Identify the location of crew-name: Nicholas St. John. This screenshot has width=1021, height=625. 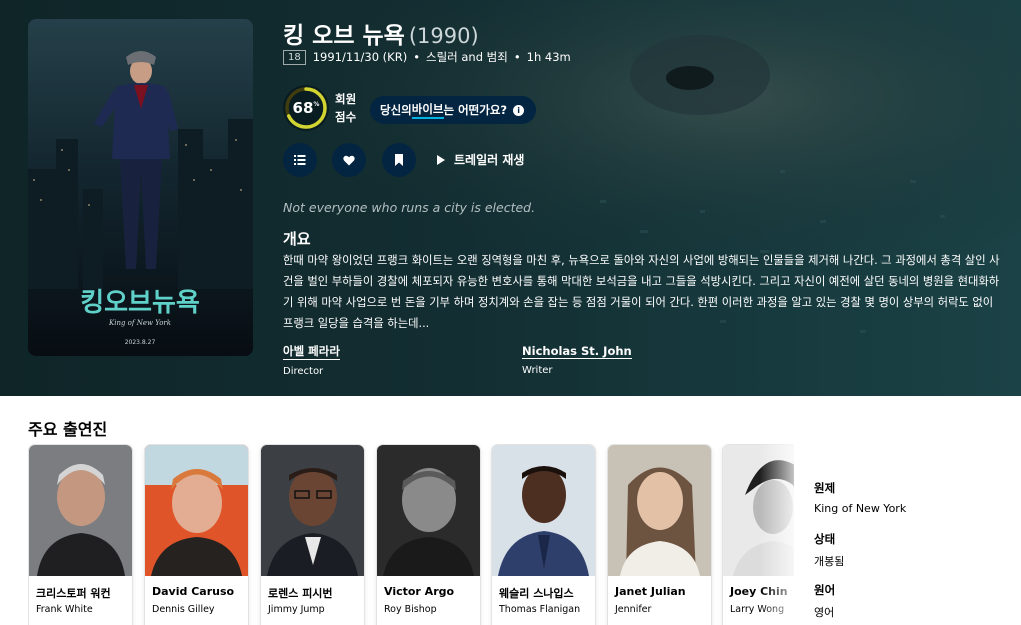
(577, 351).